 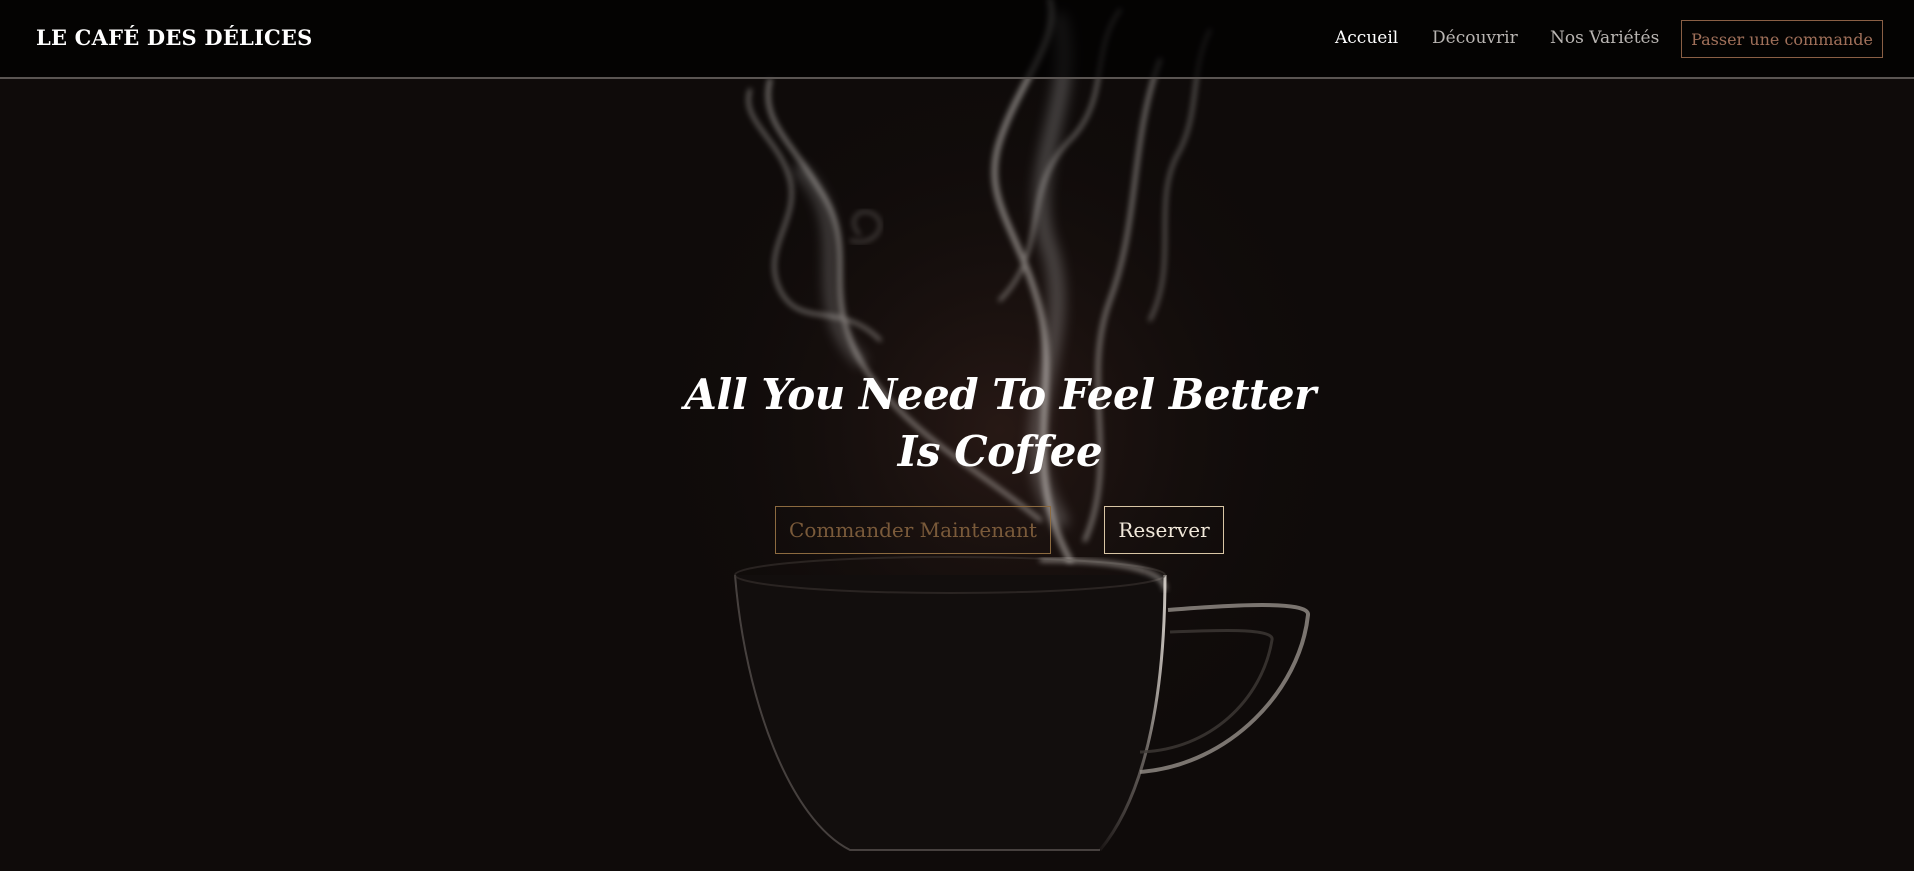 What do you see at coordinates (1000, 394) in the screenshot?
I see `hero-headline-line-1: All You Need To Feel Better` at bounding box center [1000, 394].